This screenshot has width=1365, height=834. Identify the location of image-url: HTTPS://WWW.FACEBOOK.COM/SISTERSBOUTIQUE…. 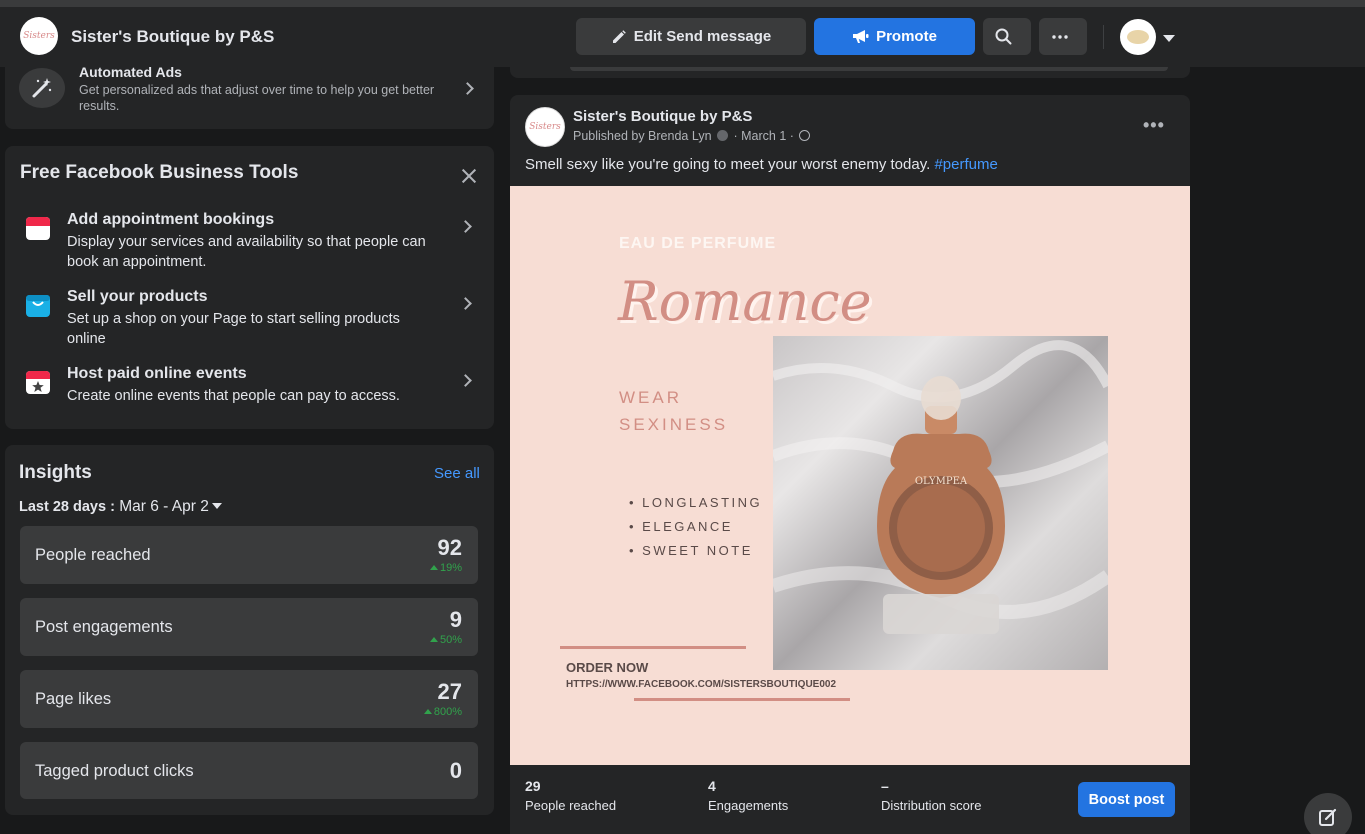
(701, 684).